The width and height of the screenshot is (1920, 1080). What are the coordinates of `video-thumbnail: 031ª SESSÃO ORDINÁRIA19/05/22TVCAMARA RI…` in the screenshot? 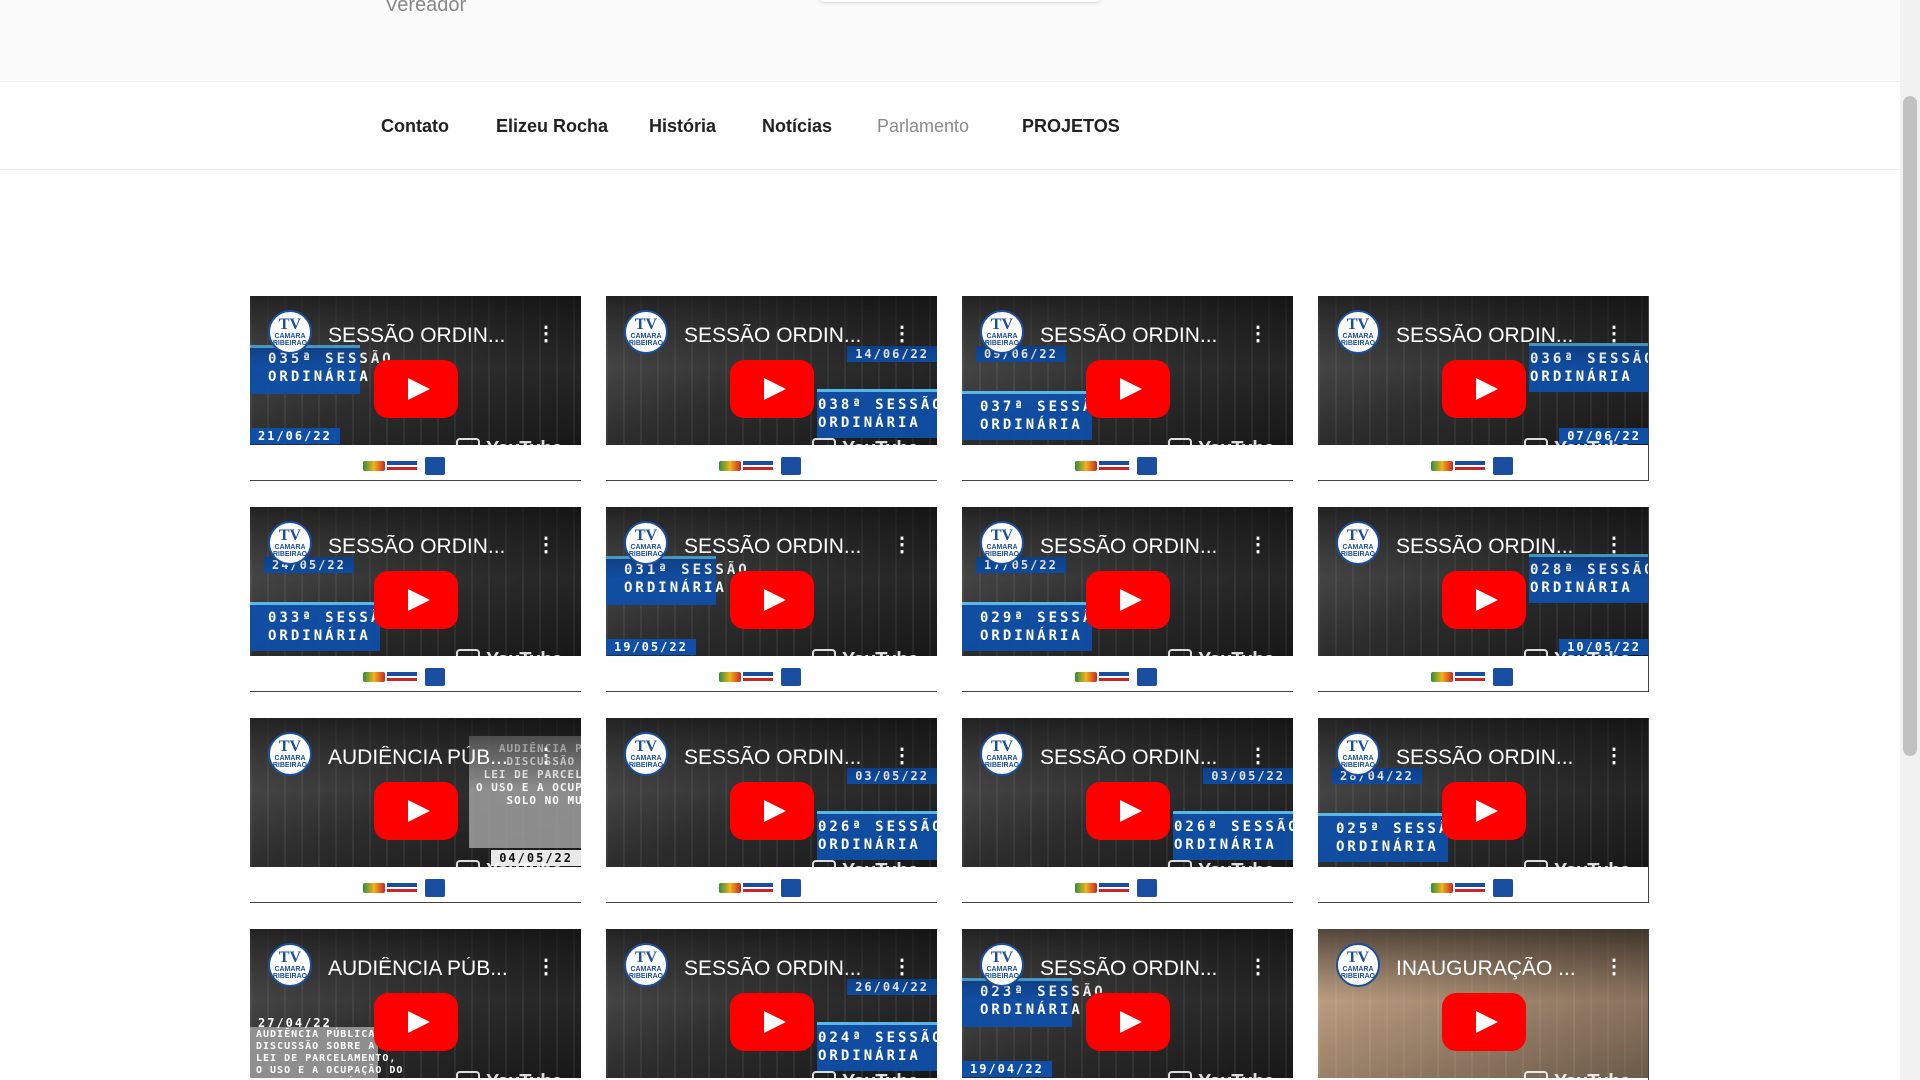 It's located at (771, 581).